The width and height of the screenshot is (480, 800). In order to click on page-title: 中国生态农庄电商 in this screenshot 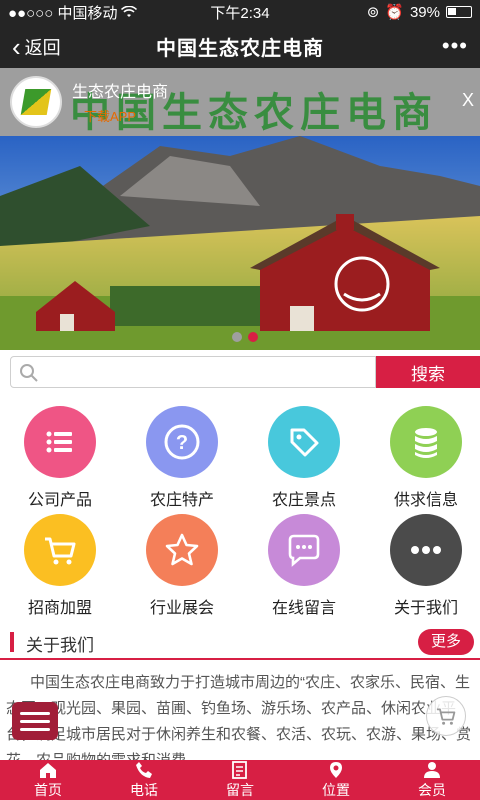, I will do `click(240, 48)`.